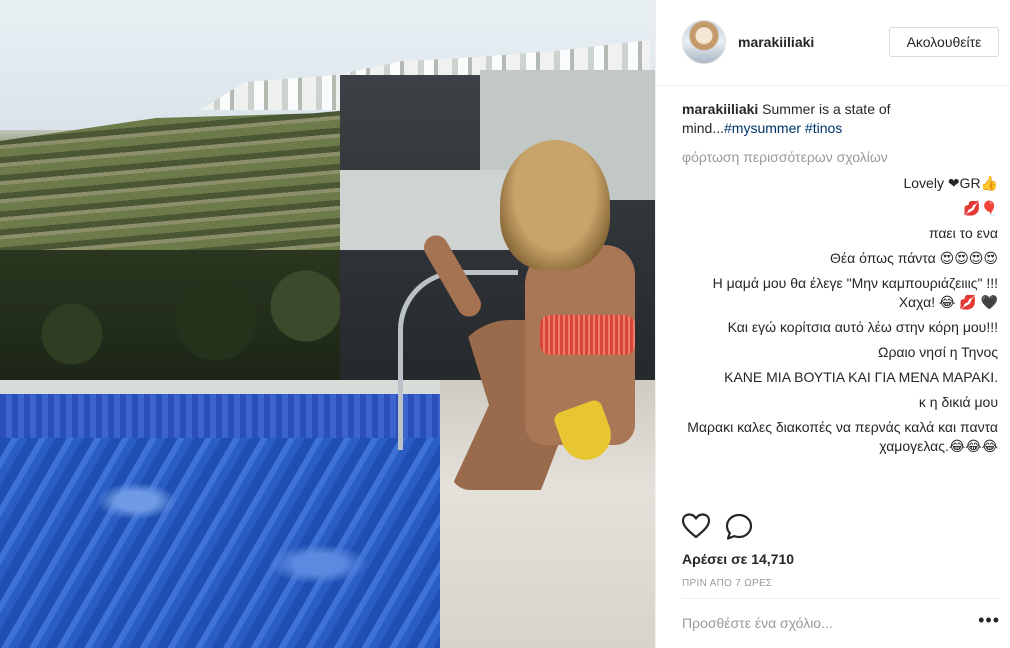  What do you see at coordinates (840, 183) in the screenshot?
I see `list-item: Lovely ❤GR👍` at bounding box center [840, 183].